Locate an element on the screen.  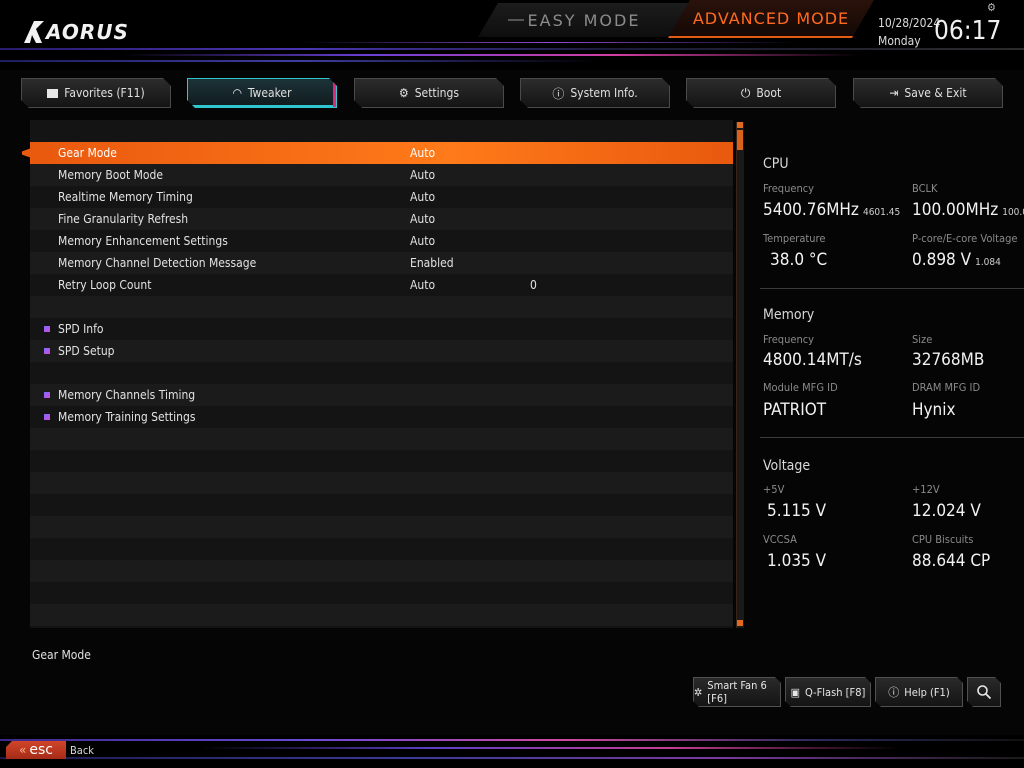
vccsa-value: 1.035 V is located at coordinates (797, 561).